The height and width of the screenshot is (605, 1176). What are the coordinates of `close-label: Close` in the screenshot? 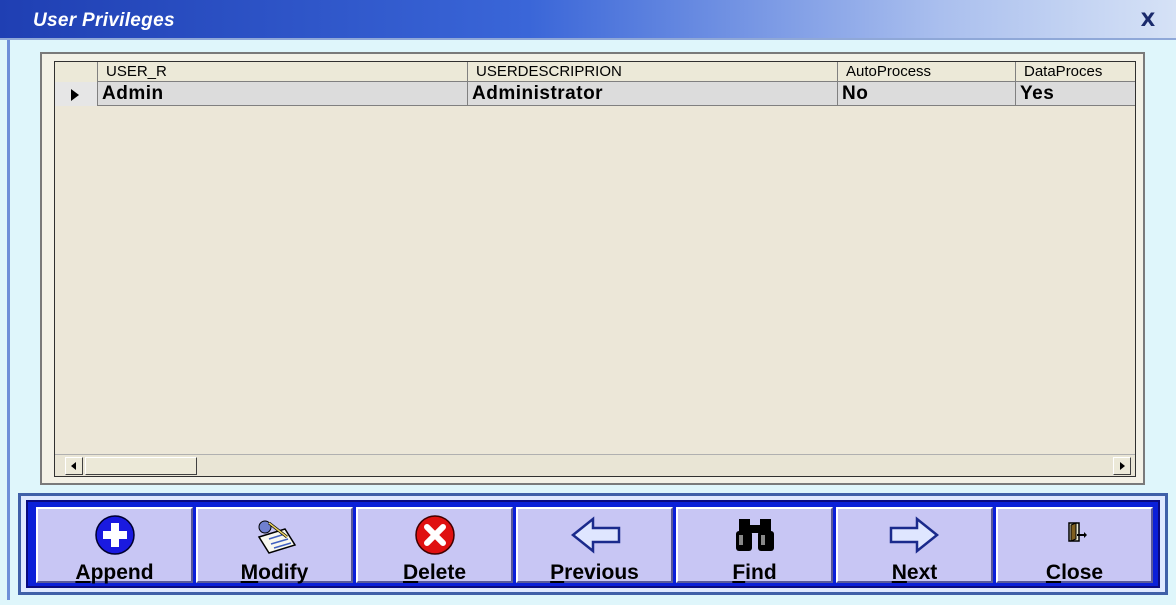 It's located at (1074, 572).